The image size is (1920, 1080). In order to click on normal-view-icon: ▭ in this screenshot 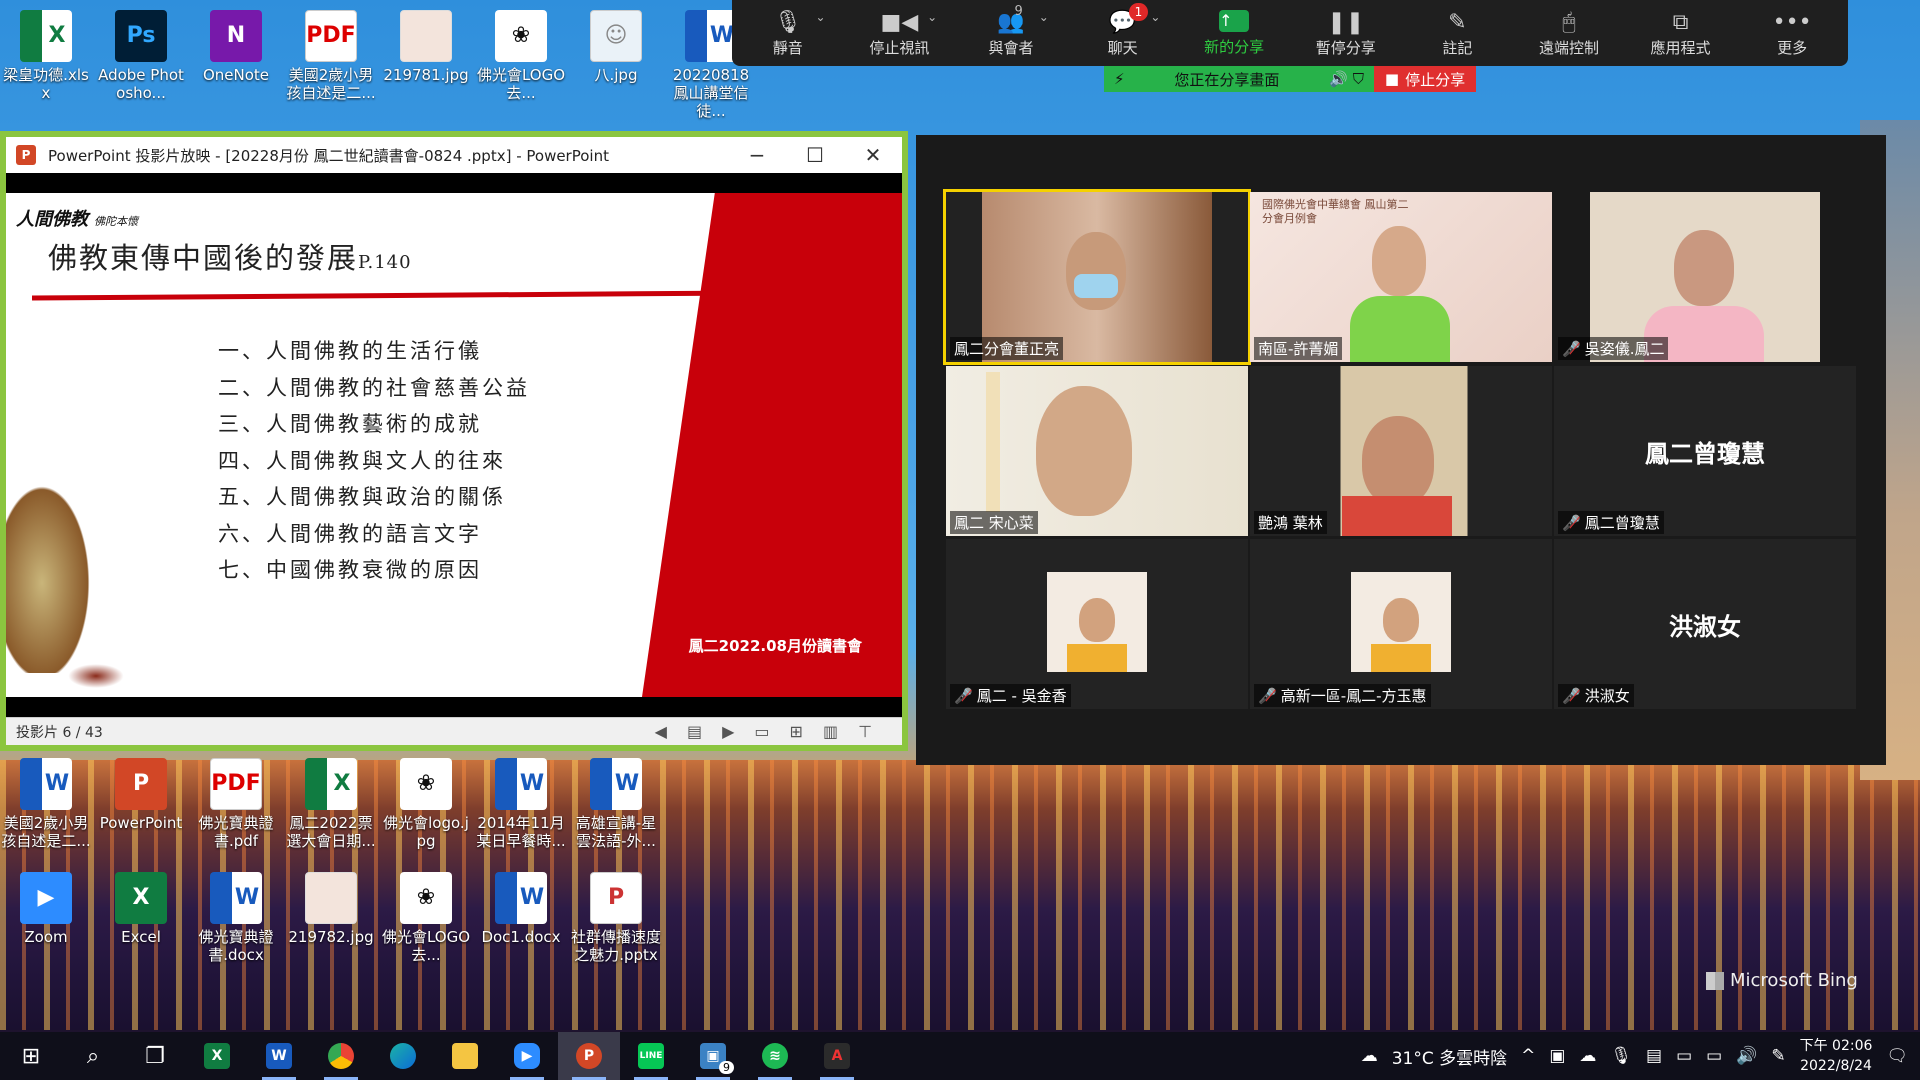, I will do `click(761, 731)`.